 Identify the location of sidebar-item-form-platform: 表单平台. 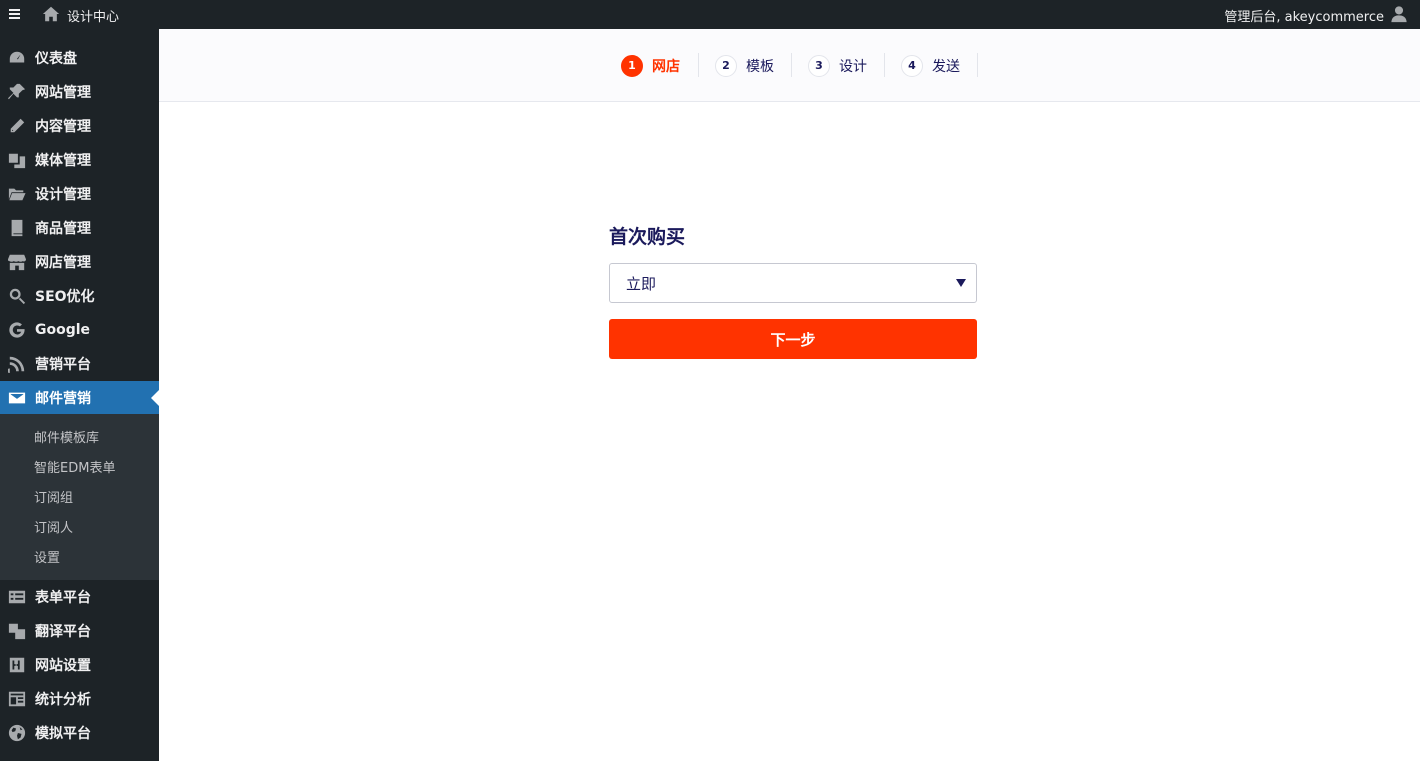
(79, 597).